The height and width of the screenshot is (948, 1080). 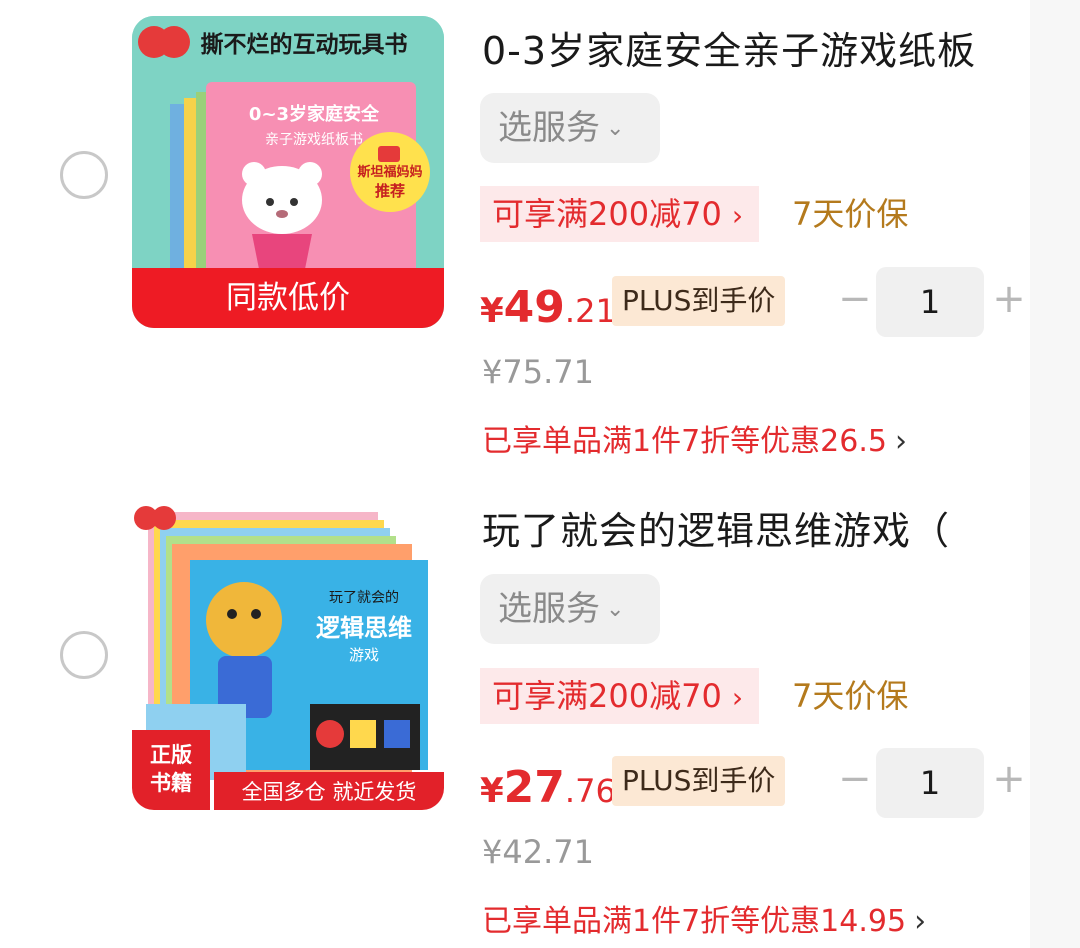 I want to click on corner-line-1: 正版, so click(x=171, y=755).